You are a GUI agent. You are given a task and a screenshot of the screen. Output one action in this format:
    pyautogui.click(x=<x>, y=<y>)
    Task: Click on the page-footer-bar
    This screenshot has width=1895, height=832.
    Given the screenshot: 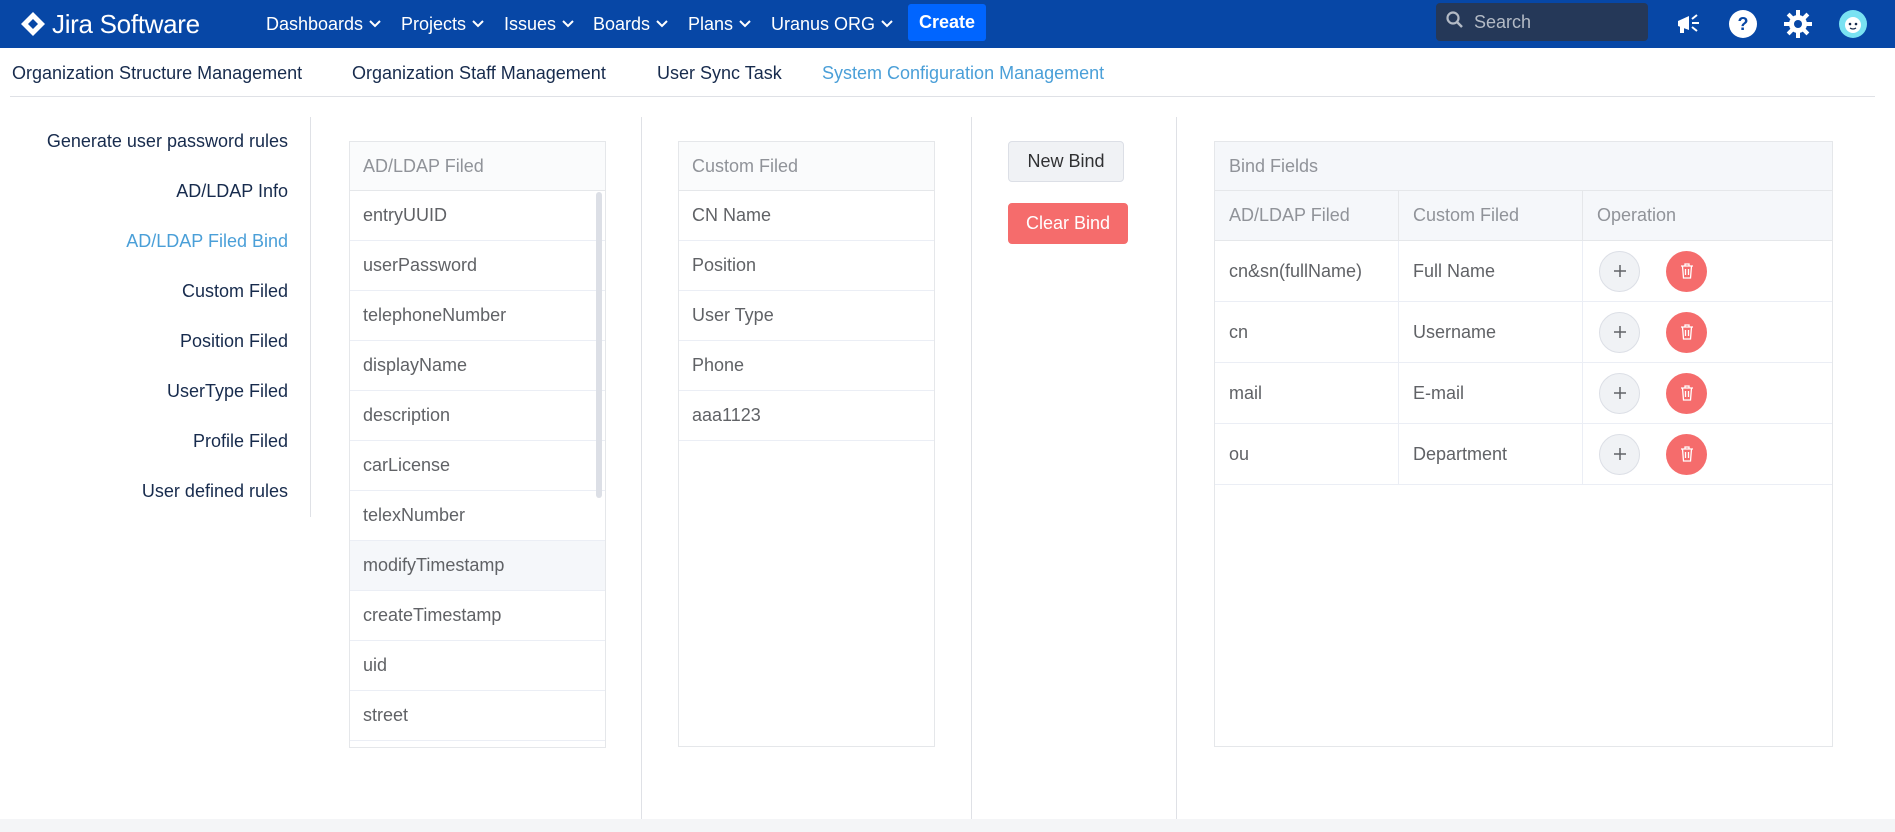 What is the action you would take?
    pyautogui.click(x=947, y=825)
    